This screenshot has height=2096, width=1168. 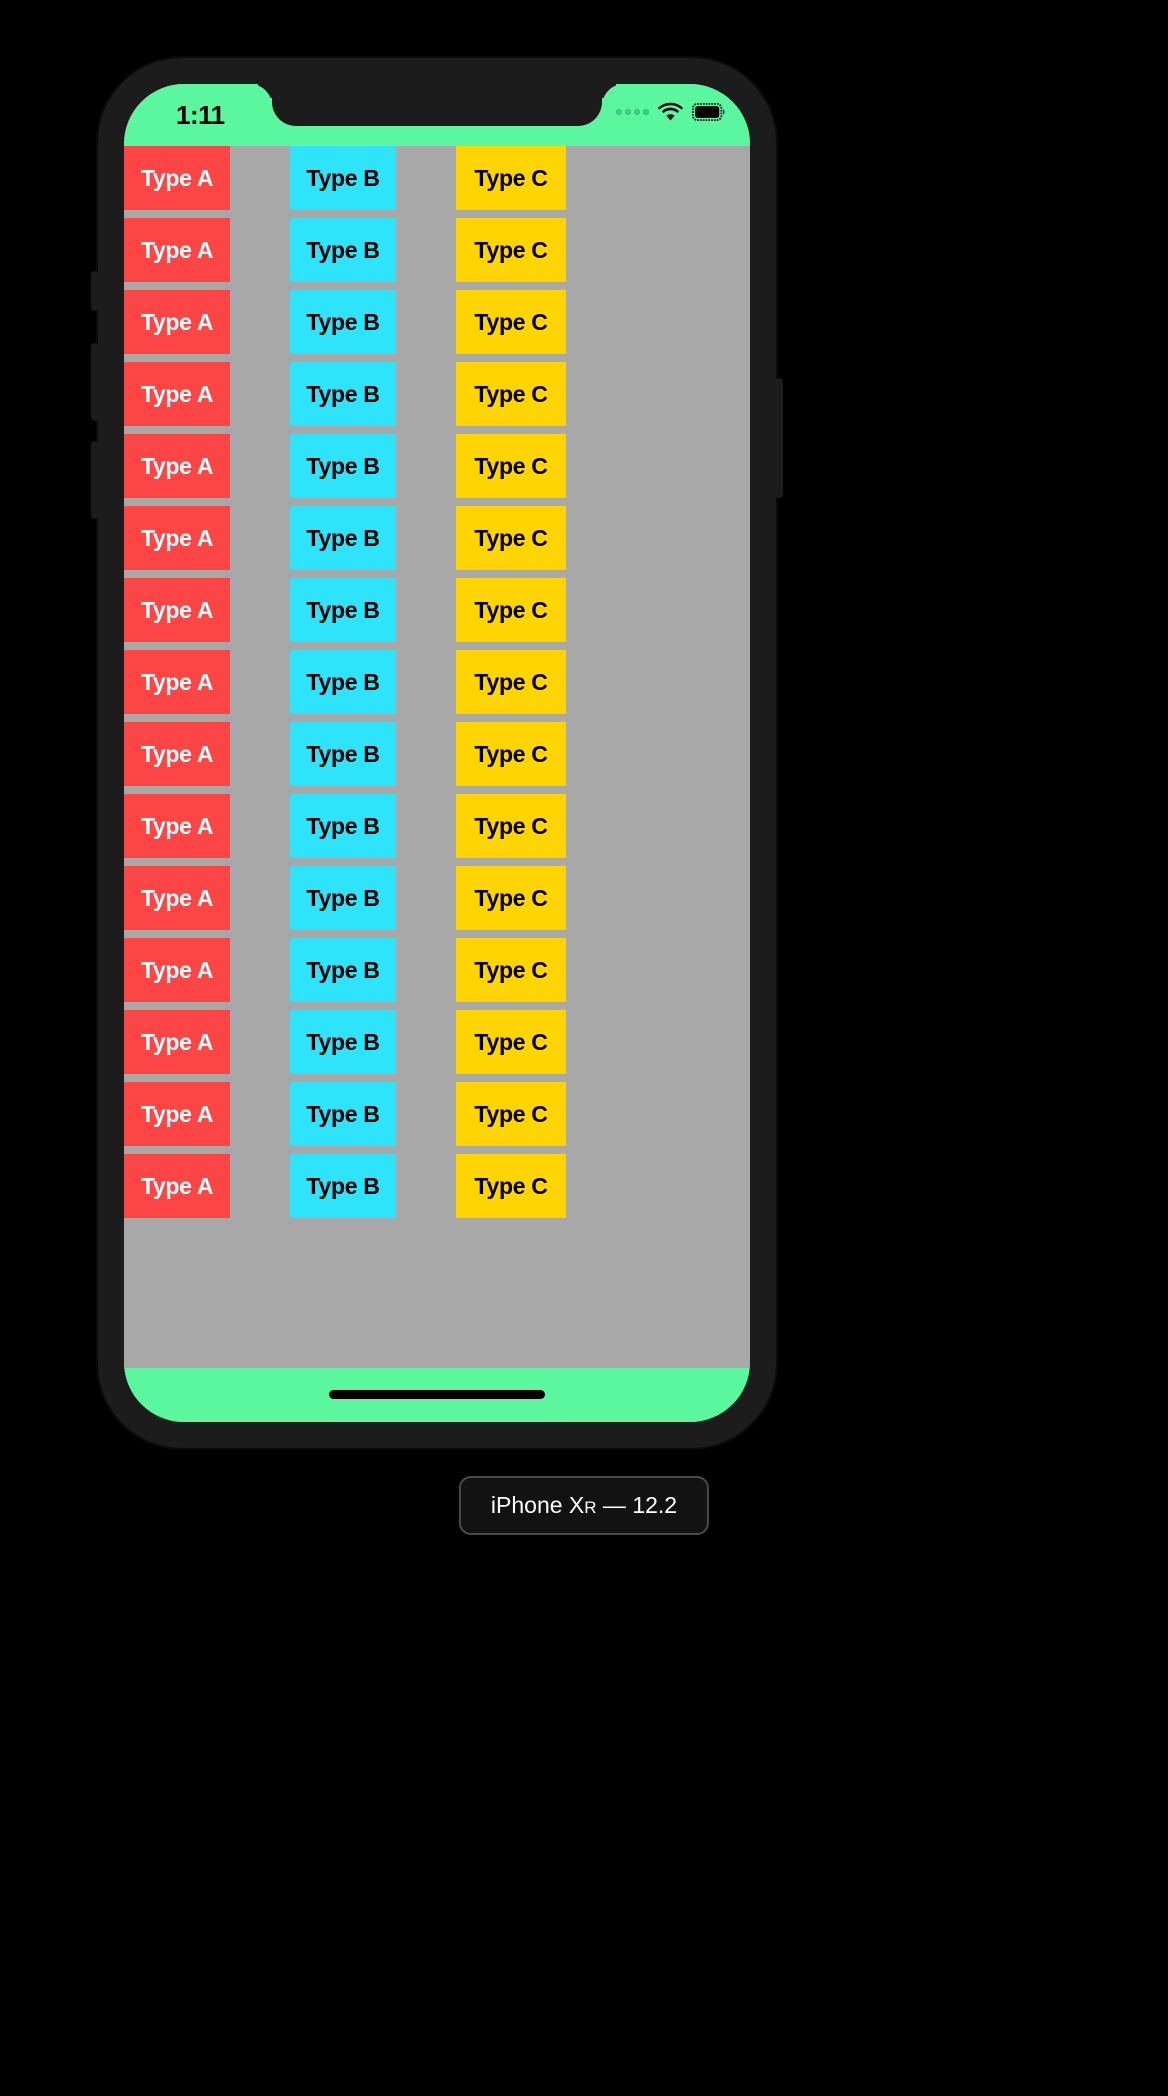 What do you see at coordinates (95, 291) in the screenshot?
I see `mute-switch-button` at bounding box center [95, 291].